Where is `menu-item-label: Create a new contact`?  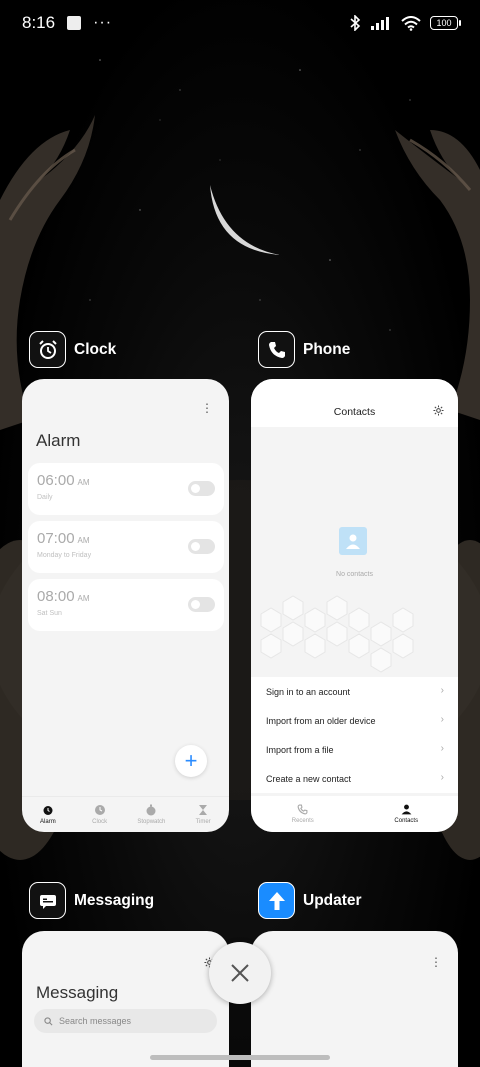 menu-item-label: Create a new contact is located at coordinates (309, 778).